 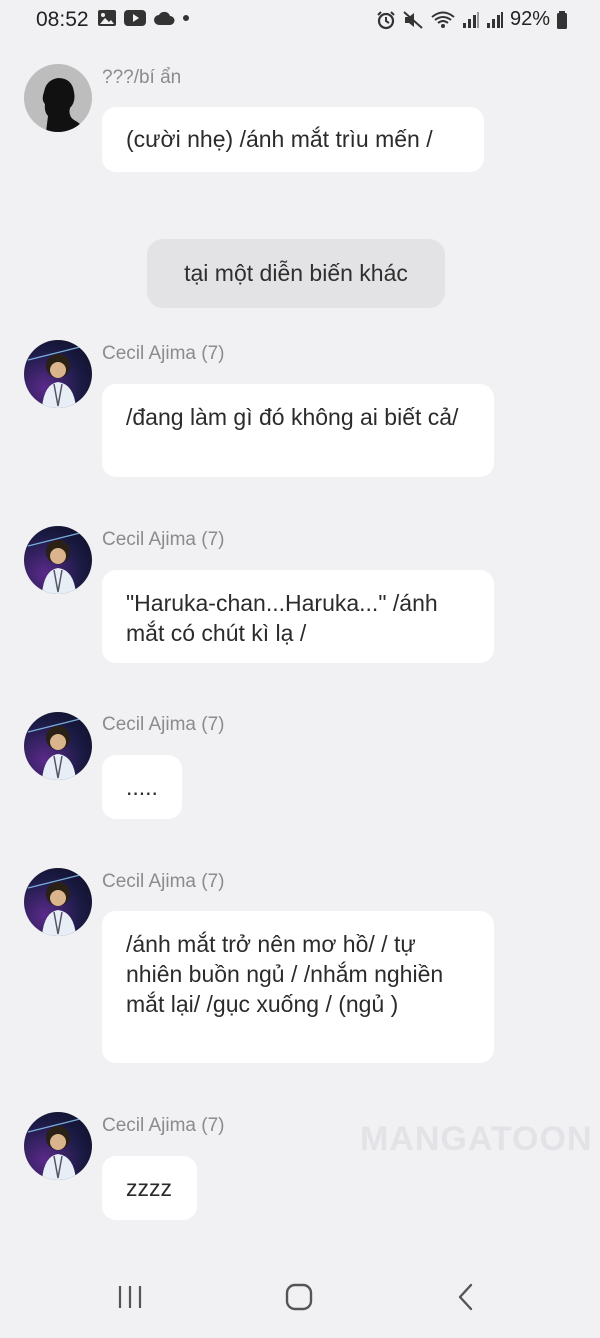 I want to click on navigation-bar, so click(x=300, y=1300).